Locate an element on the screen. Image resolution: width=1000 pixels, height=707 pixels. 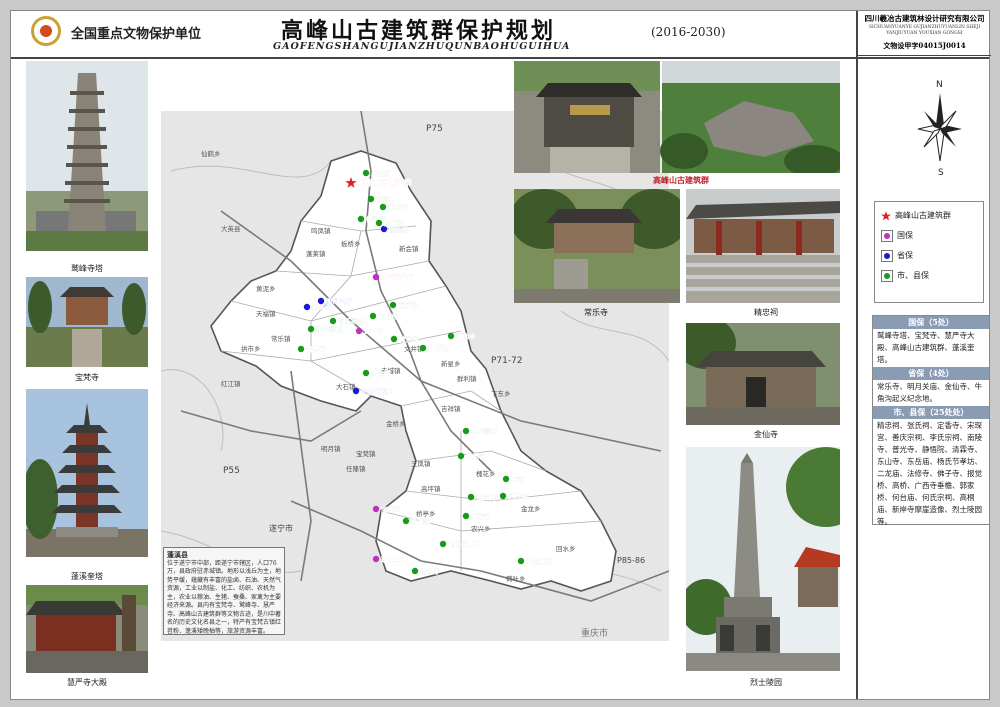
list-heading-national: 国保（5处） is located at coordinates (931, 322).